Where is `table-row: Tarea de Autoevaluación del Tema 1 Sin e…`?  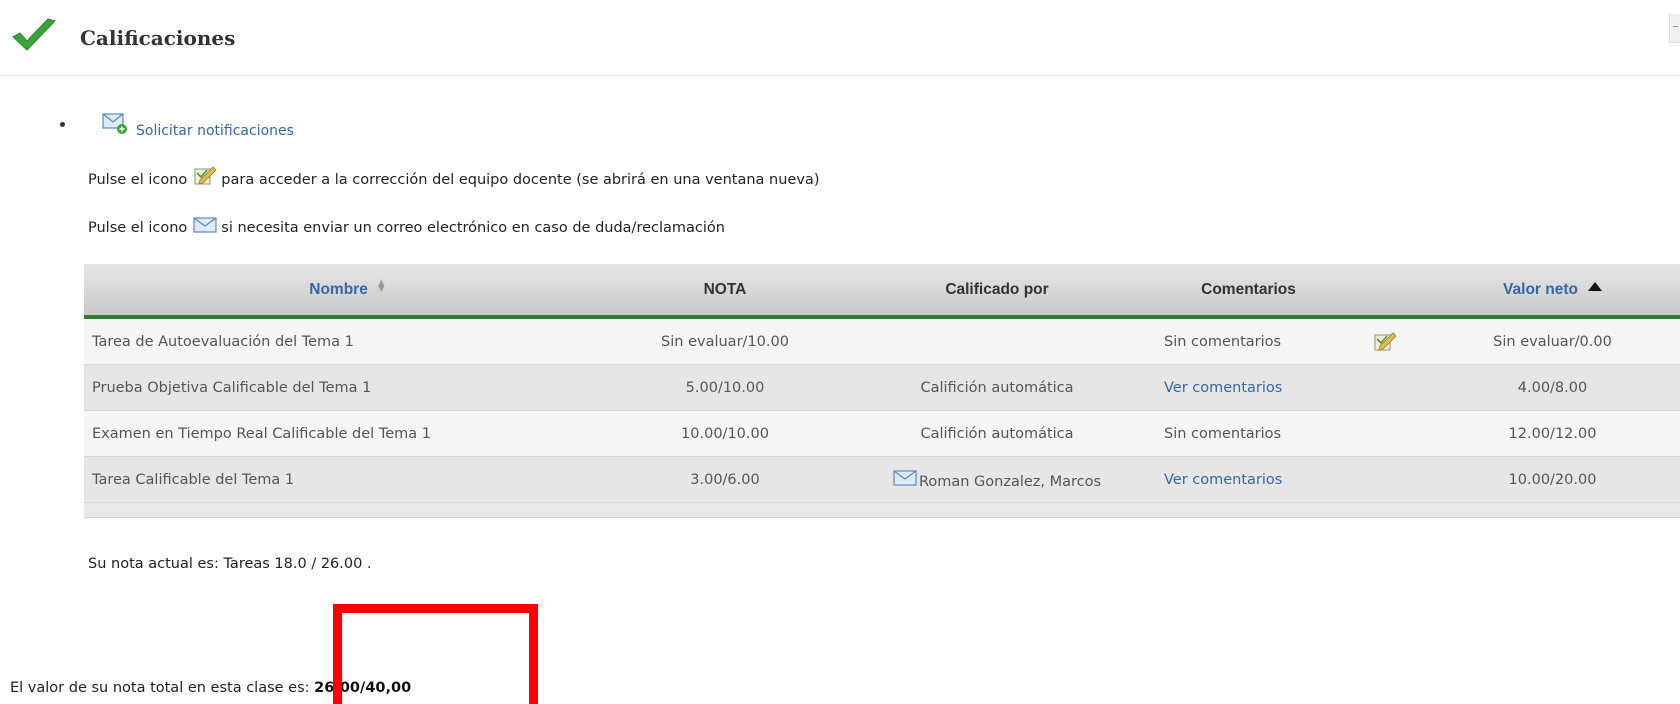 table-row: Tarea de Autoevaluación del Tema 1 Sin e… is located at coordinates (882, 341).